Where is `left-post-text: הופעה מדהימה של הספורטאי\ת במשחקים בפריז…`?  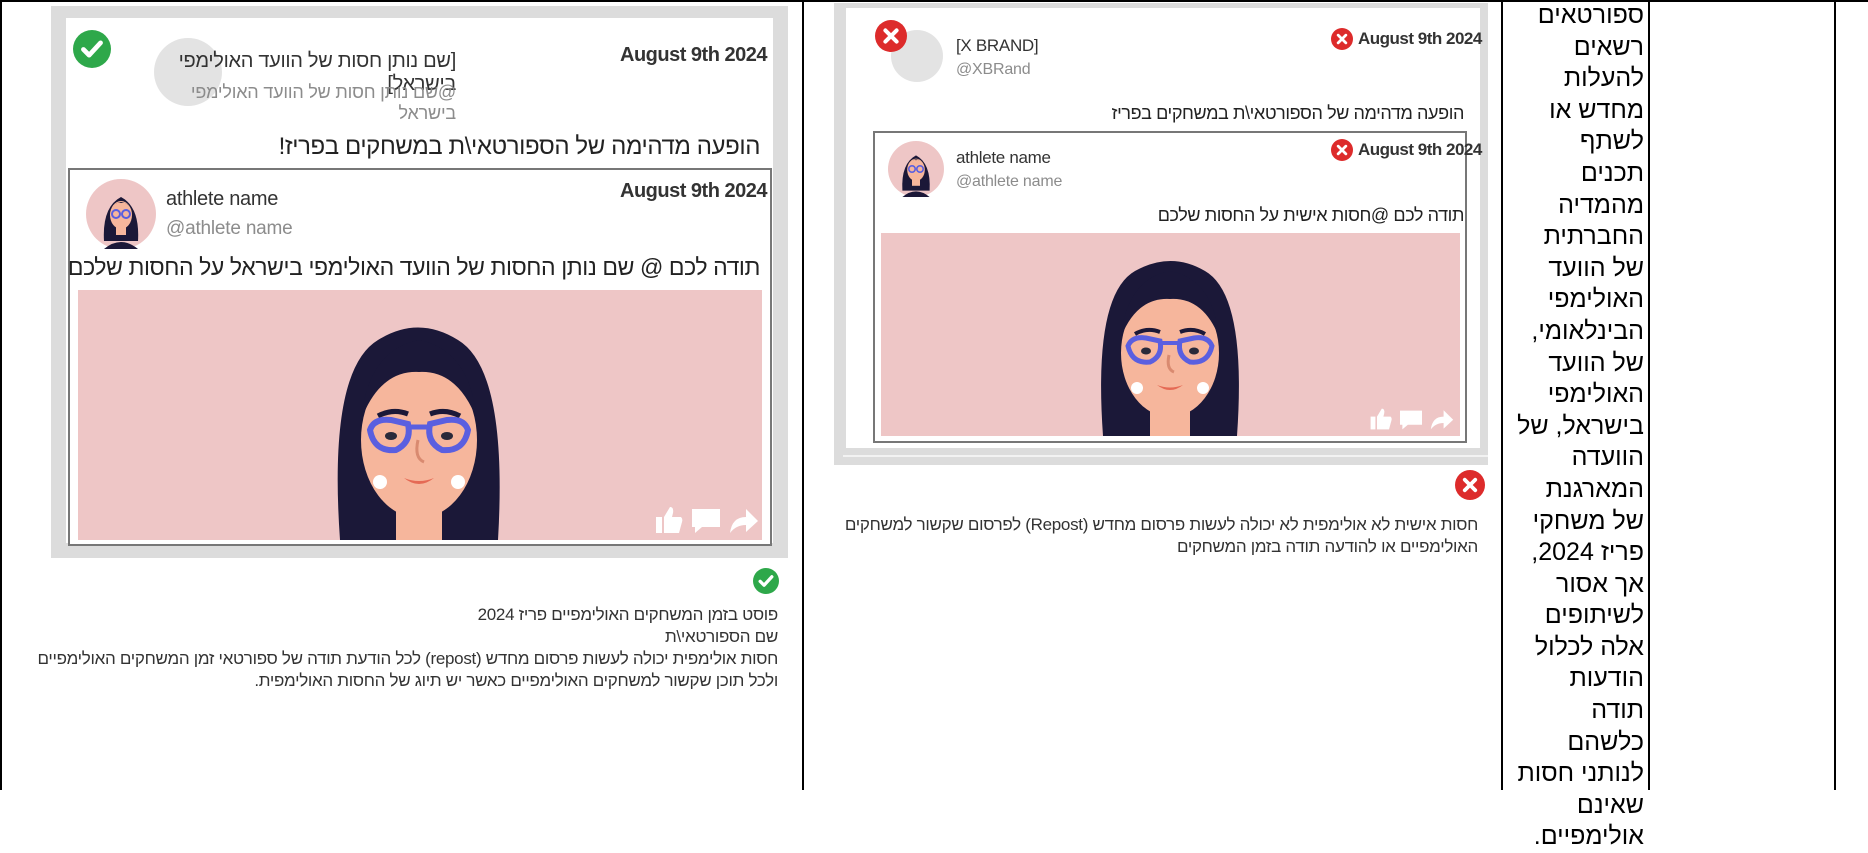 left-post-text: הופעה מדהימה של הספורטאי\ת במשחקים בפריז… is located at coordinates (519, 146).